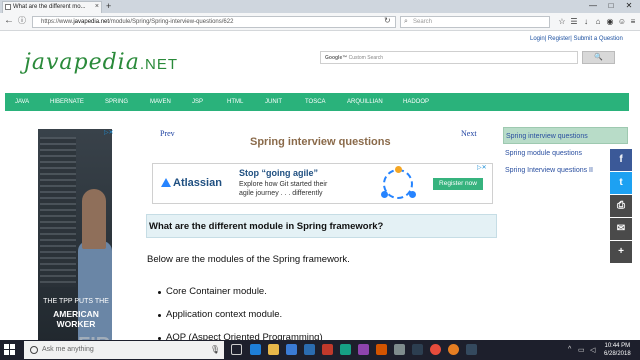 The height and width of the screenshot is (360, 640). What do you see at coordinates (8, 7) in the screenshot?
I see `page-favicon-icon` at bounding box center [8, 7].